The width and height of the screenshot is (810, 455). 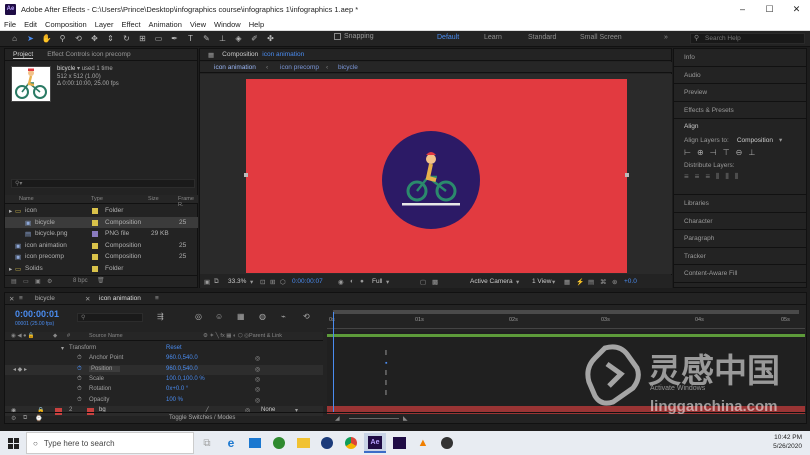 I want to click on menu-edit: Edit, so click(x=30, y=24).